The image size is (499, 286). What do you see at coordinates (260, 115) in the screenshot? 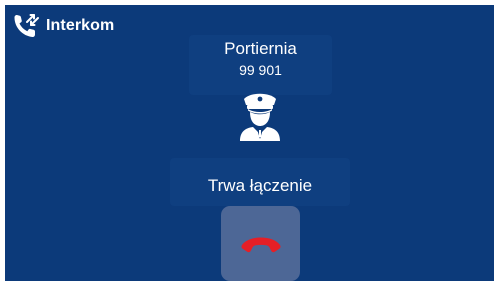
I see `security-guard-icon` at bounding box center [260, 115].